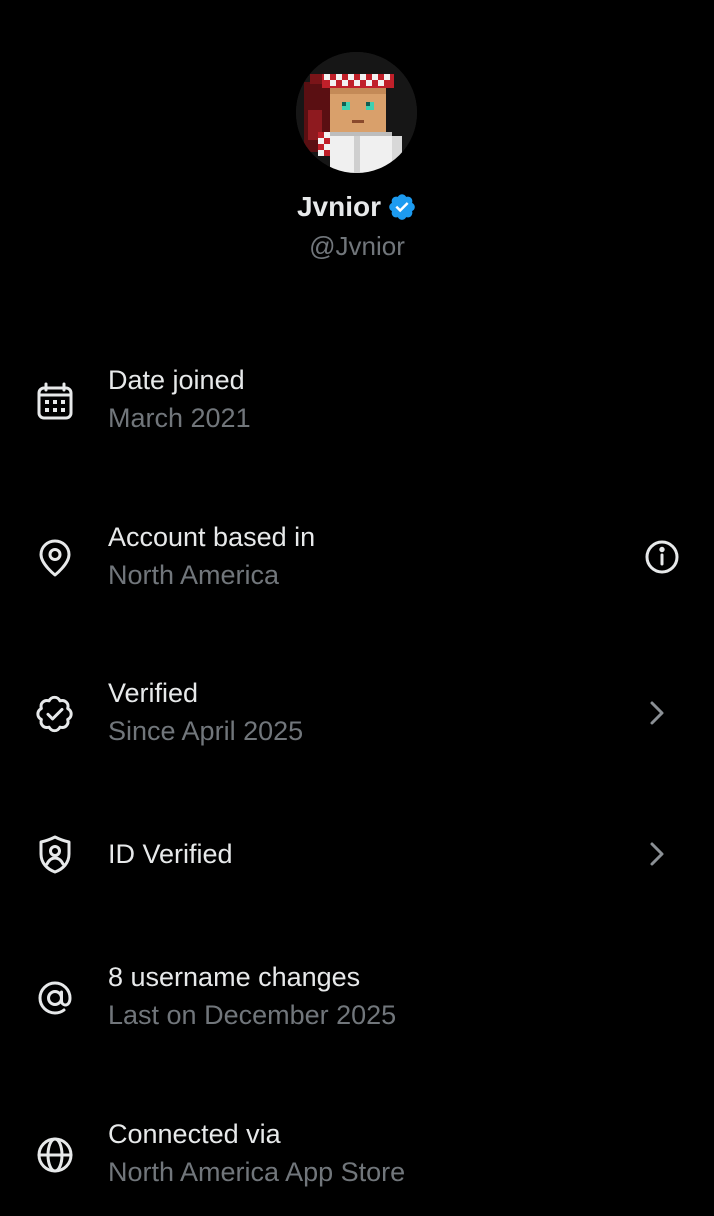  I want to click on location-pin-icon, so click(55, 558).